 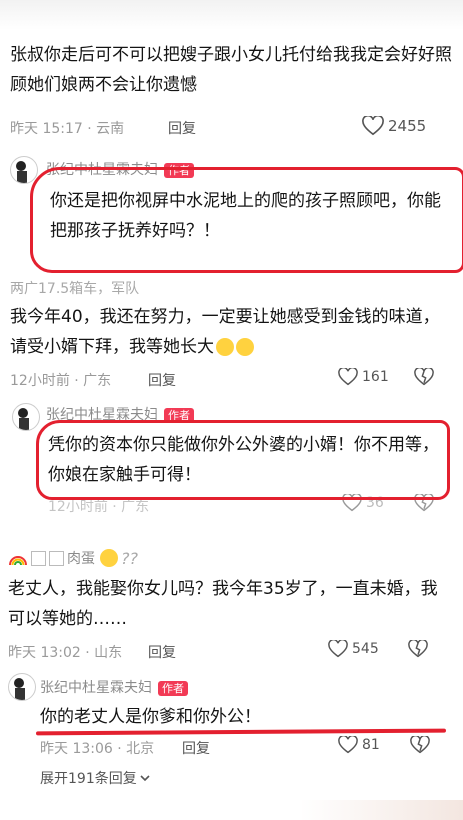 I want to click on reply-text: 你还是把你视屏中水泥地上的爬的孩子照顾吧，你能把那孩子抚养好吗？！, so click(x=245, y=216).